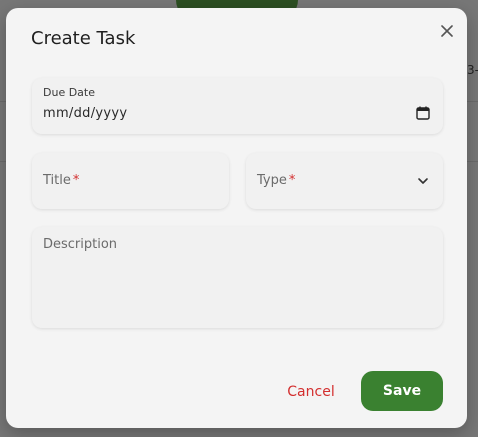 The width and height of the screenshot is (478, 437). What do you see at coordinates (83, 38) in the screenshot?
I see `dialog-title: Create Task` at bounding box center [83, 38].